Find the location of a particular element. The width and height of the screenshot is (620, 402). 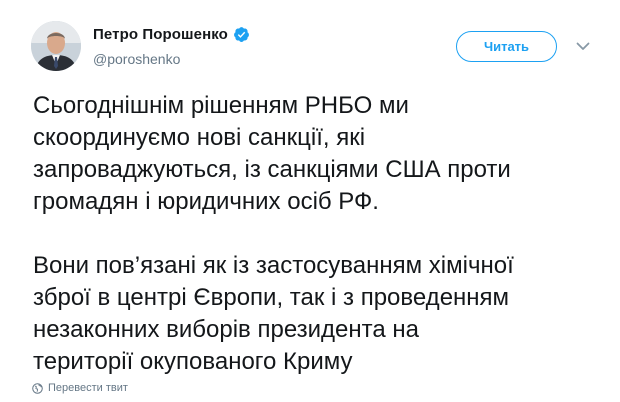

author-name-row: Петро Порошенко is located at coordinates (171, 34).